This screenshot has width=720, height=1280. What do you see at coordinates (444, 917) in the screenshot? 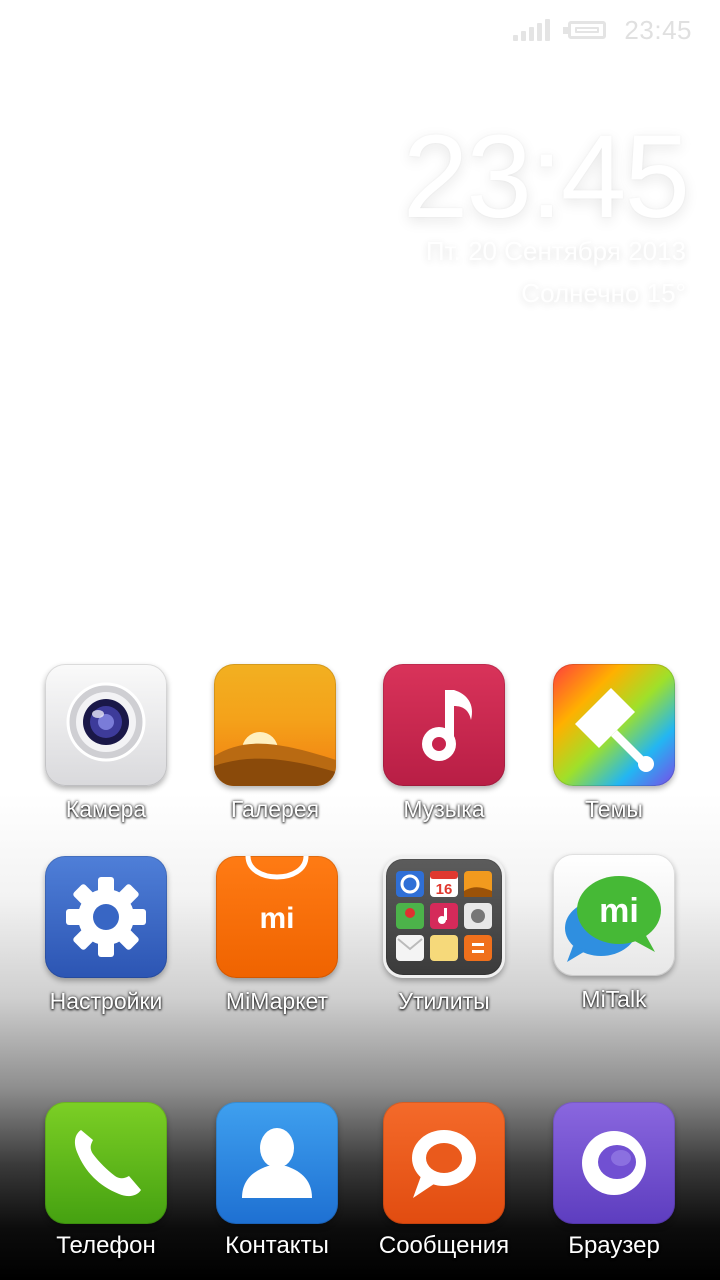
I see `folder-icon: 16` at bounding box center [444, 917].